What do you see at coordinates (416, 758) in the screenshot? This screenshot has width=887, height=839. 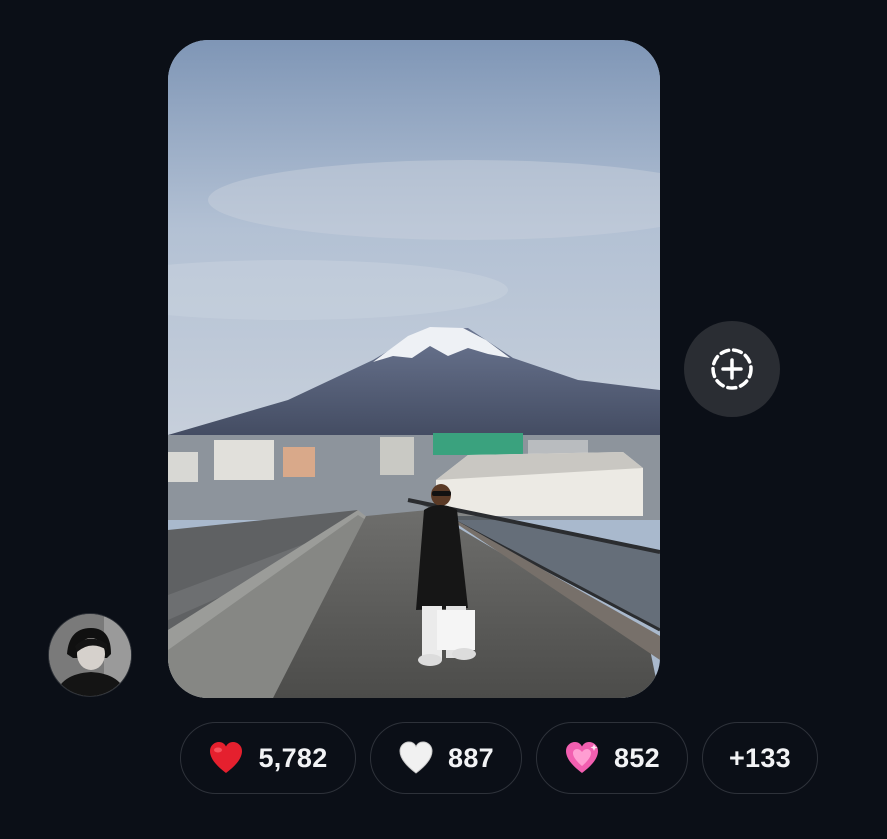 I see `white-heart-icon` at bounding box center [416, 758].